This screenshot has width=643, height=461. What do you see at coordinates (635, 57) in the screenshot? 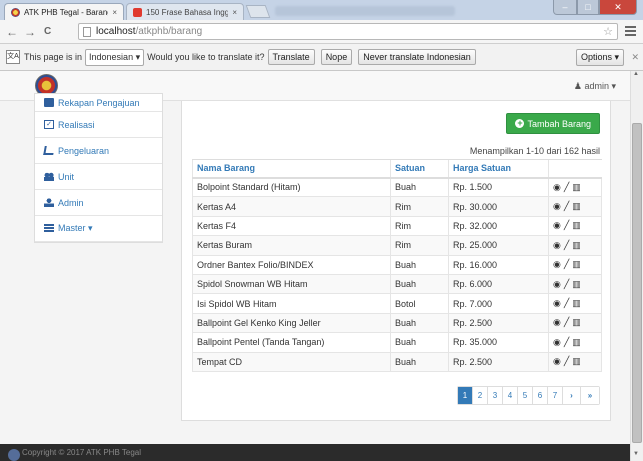
I see `close-translate-icon: ✕` at bounding box center [635, 57].